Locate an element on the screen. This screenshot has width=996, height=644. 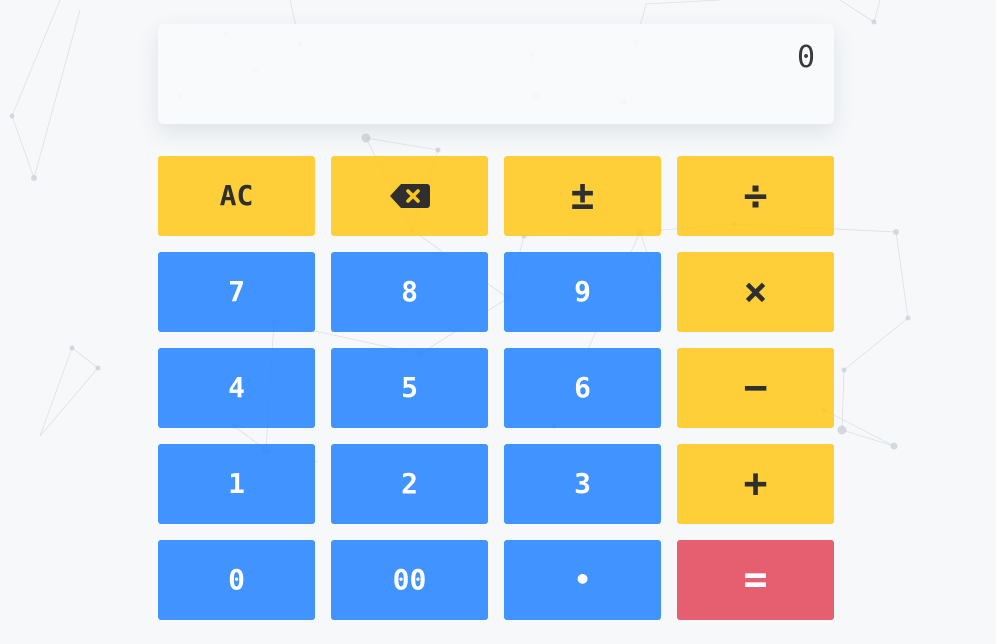
plus-button: + is located at coordinates (755, 484).